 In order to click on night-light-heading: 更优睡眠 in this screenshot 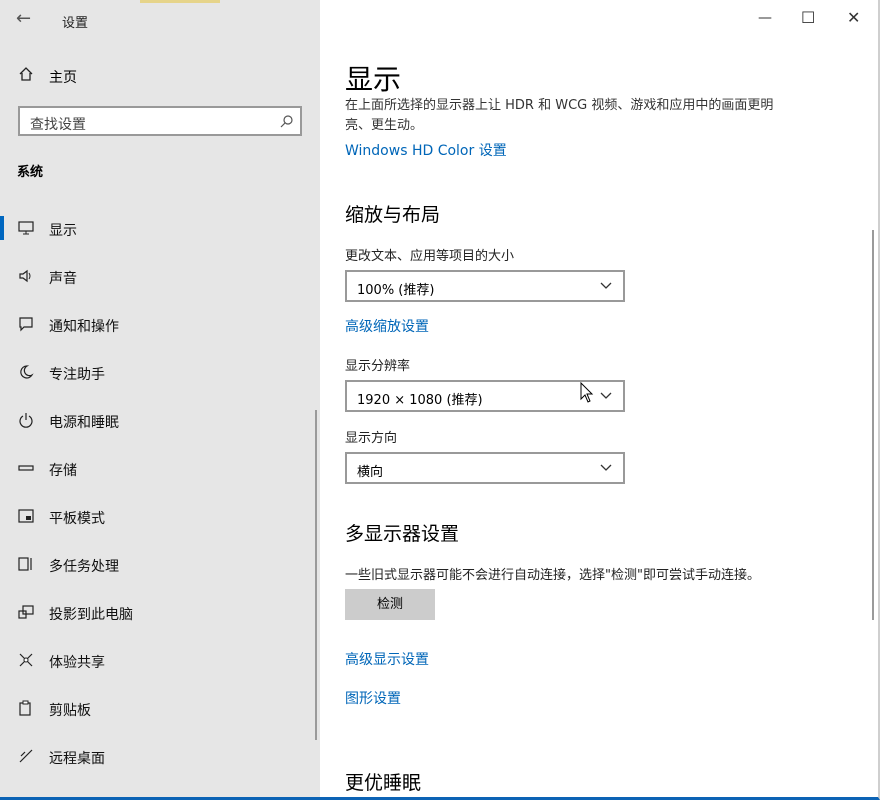, I will do `click(383, 783)`.